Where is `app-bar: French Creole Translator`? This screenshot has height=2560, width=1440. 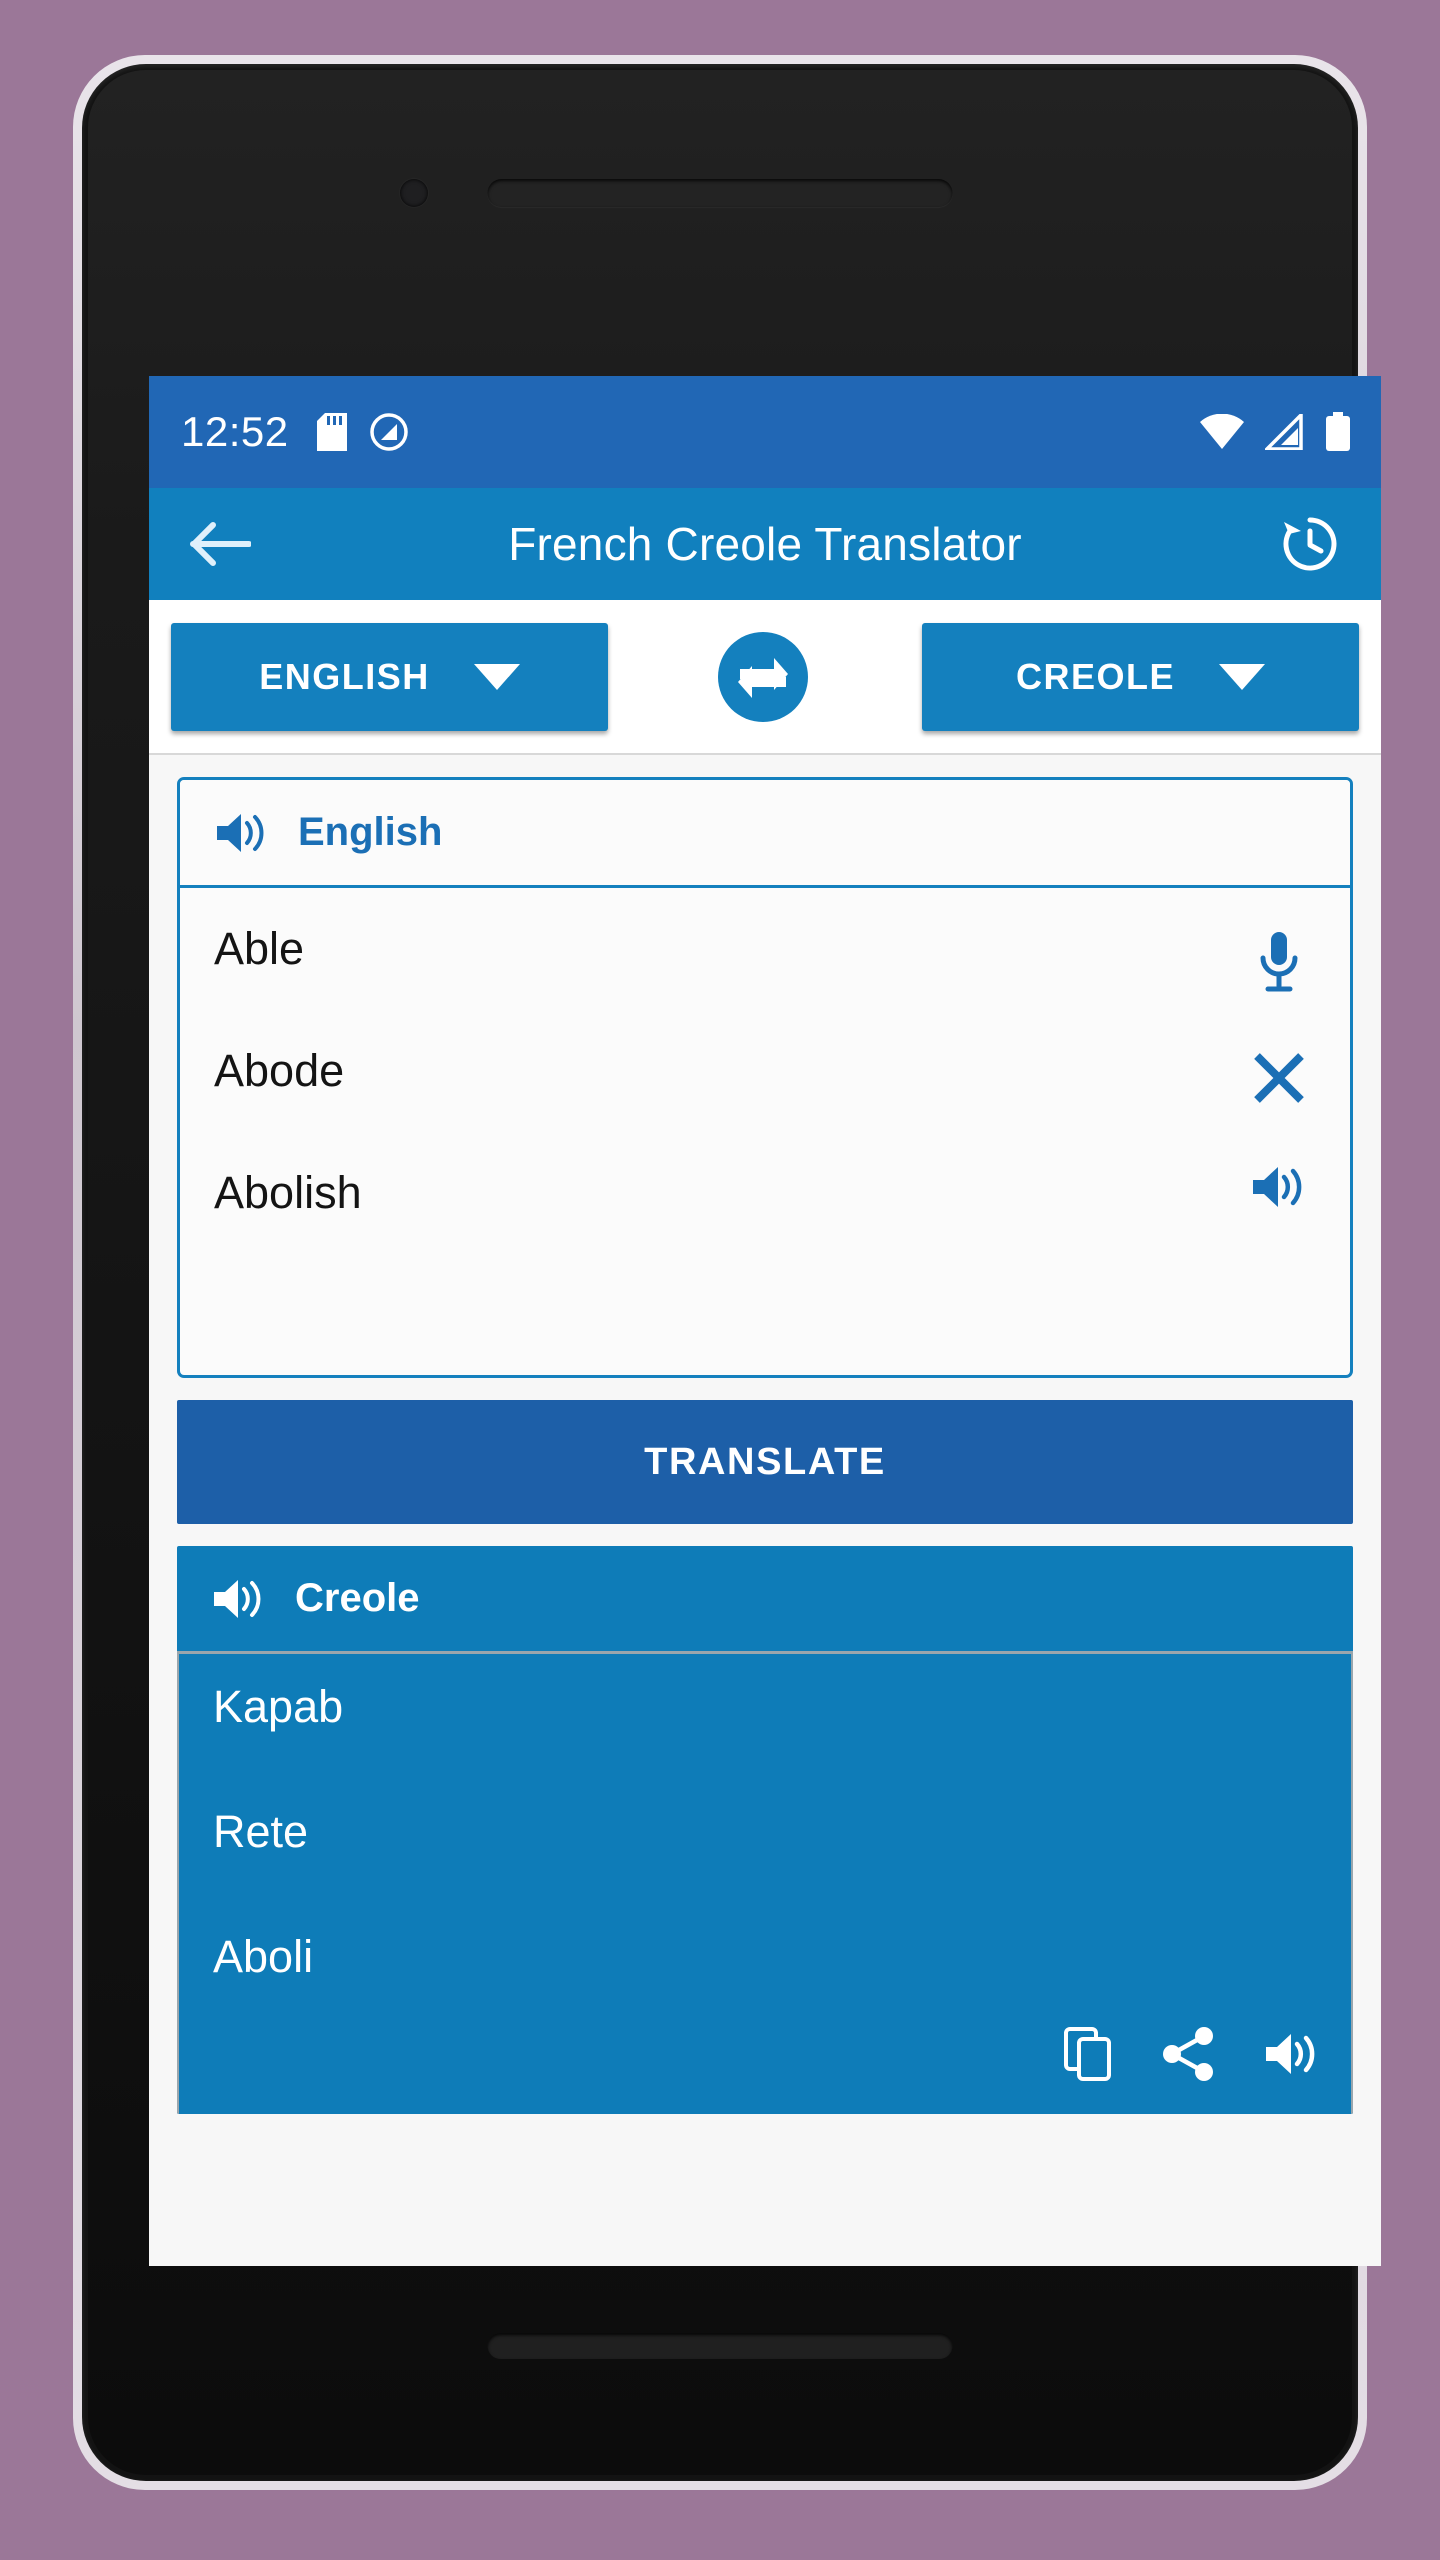 app-bar: French Creole Translator is located at coordinates (765, 544).